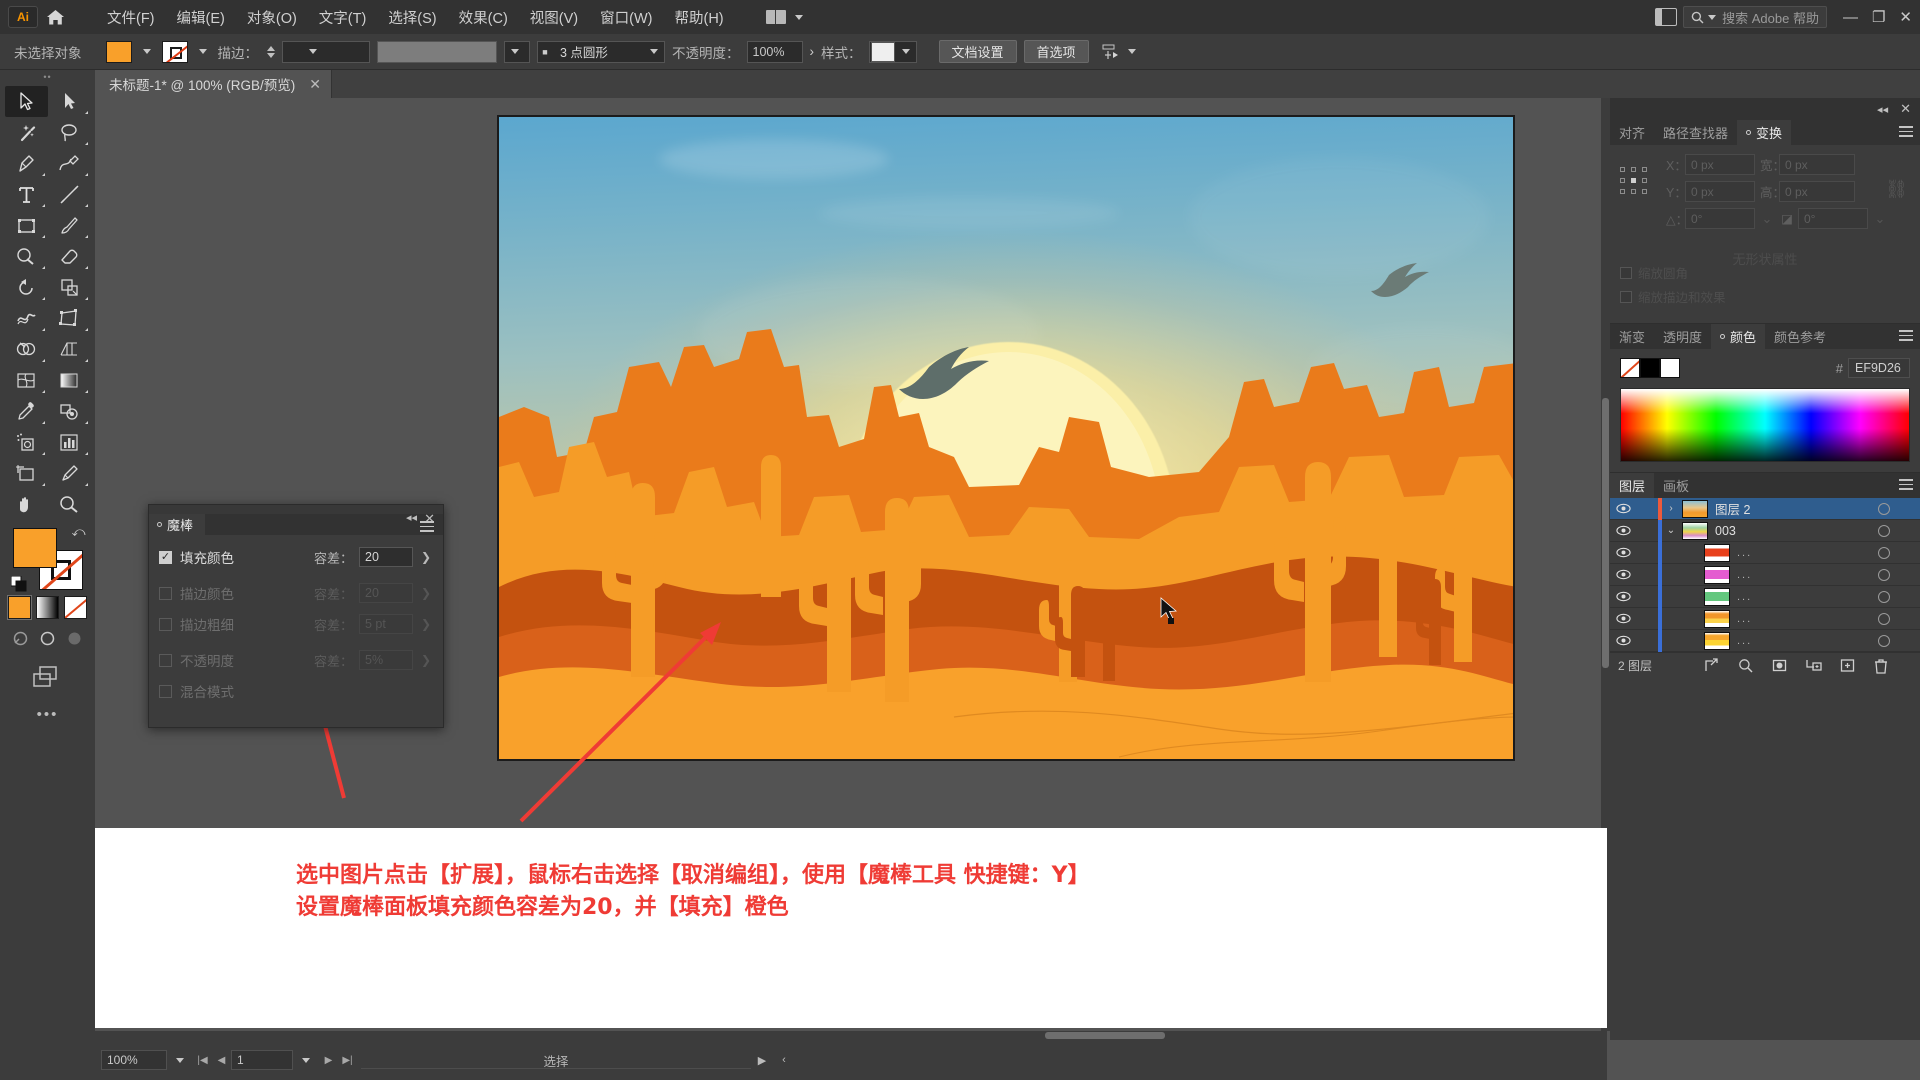  What do you see at coordinates (784, 1060) in the screenshot?
I see `status-menu-icon: ‹` at bounding box center [784, 1060].